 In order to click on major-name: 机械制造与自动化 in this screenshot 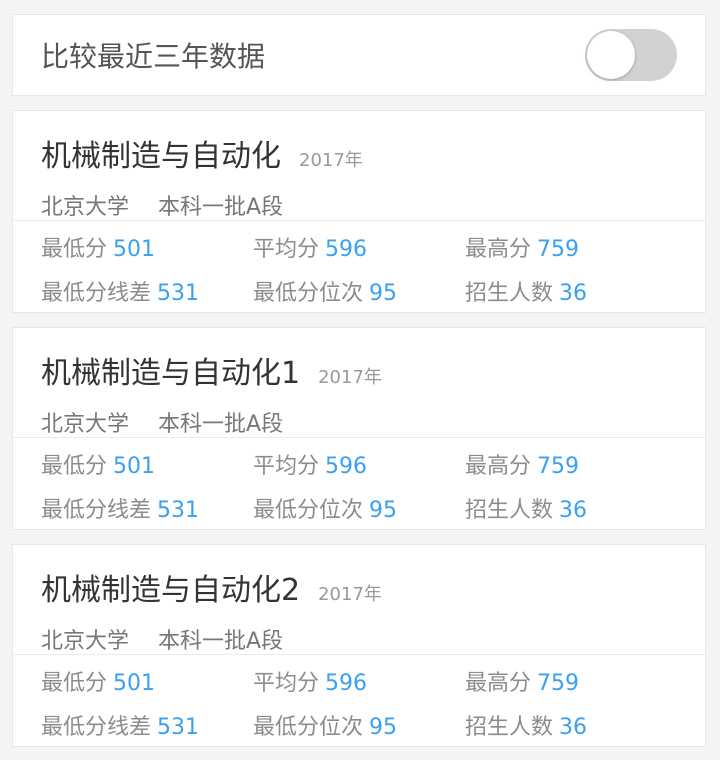, I will do `click(161, 156)`.